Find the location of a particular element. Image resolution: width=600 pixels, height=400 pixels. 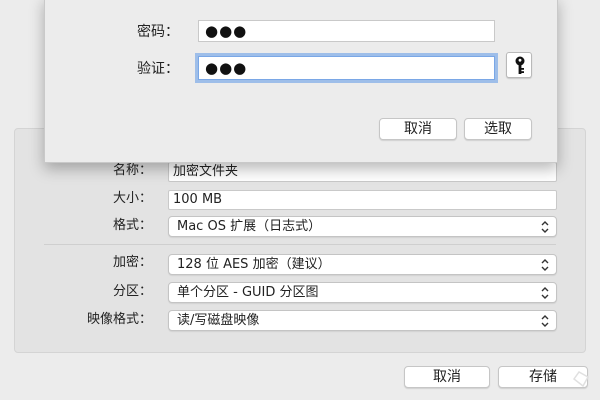

format-select-value: Mac OS 扩展（日志式） is located at coordinates (249, 226).